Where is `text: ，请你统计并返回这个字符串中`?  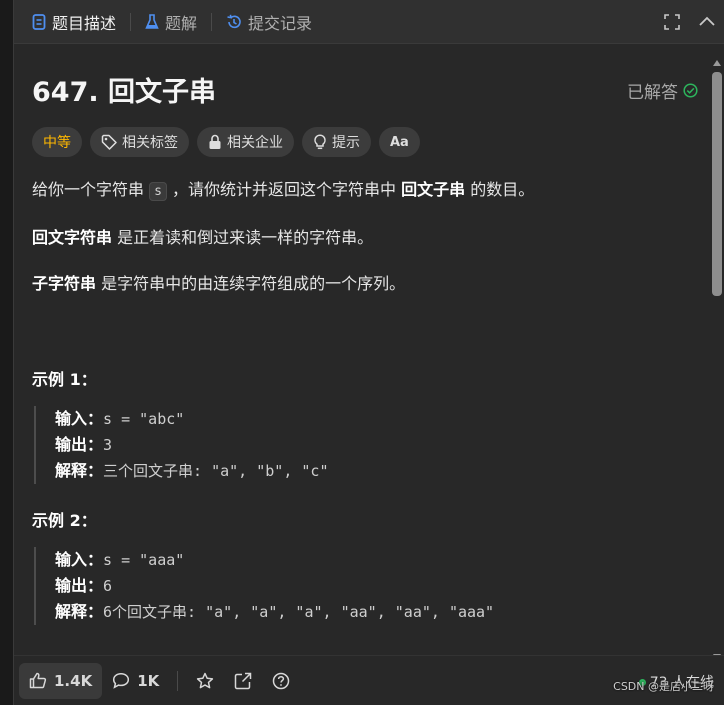 text: ，请你统计并返回这个字符串中 is located at coordinates (284, 189).